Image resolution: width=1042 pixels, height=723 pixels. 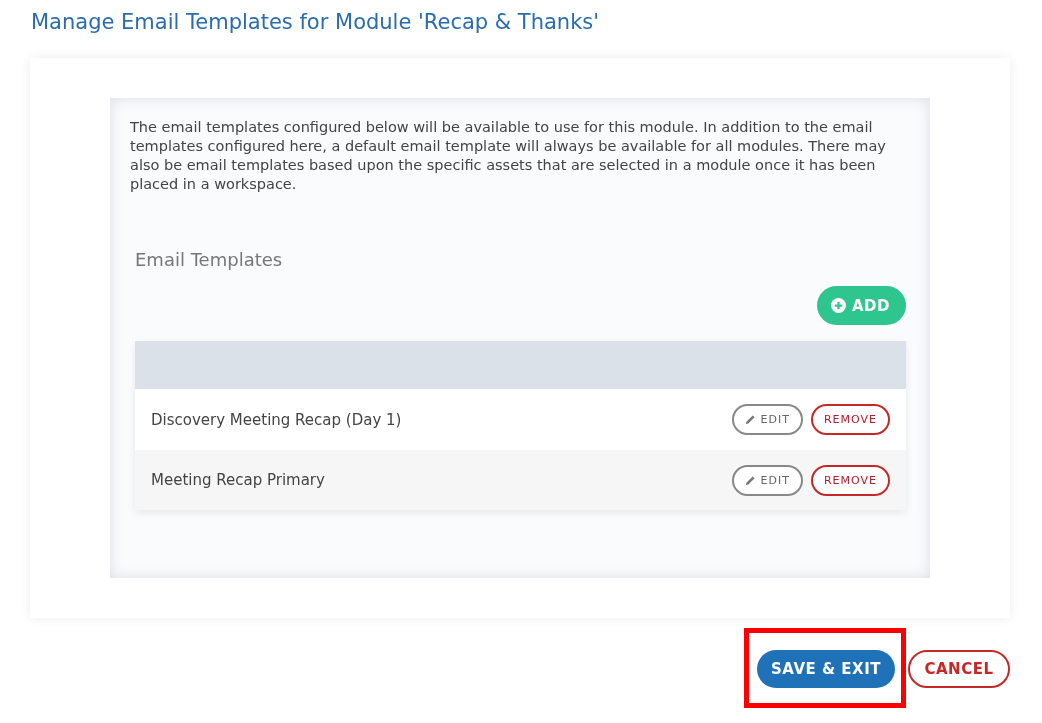 I want to click on template-name: Meeting Recap Primary, so click(x=238, y=480).